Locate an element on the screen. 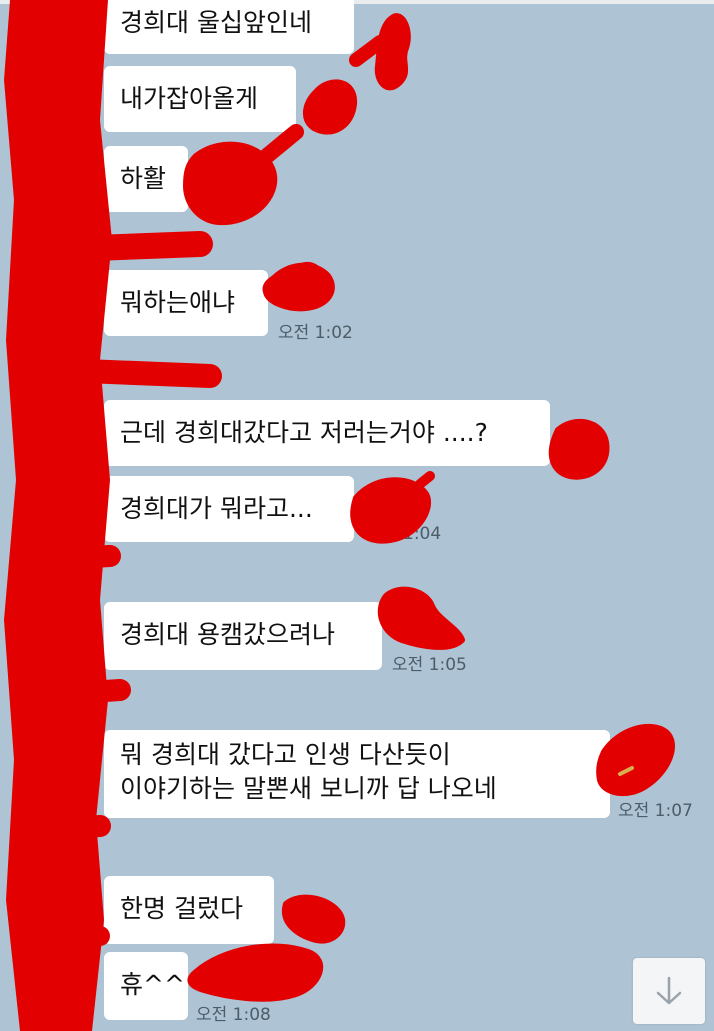  message-time: 1:04 is located at coordinates (422, 534).